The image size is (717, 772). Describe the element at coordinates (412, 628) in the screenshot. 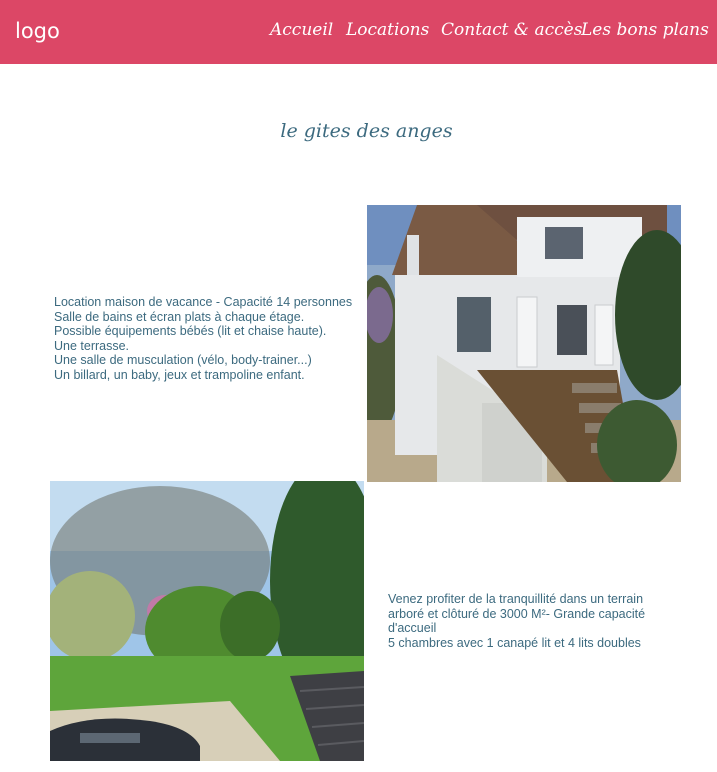

I see `description-line: d'accueil` at that location.